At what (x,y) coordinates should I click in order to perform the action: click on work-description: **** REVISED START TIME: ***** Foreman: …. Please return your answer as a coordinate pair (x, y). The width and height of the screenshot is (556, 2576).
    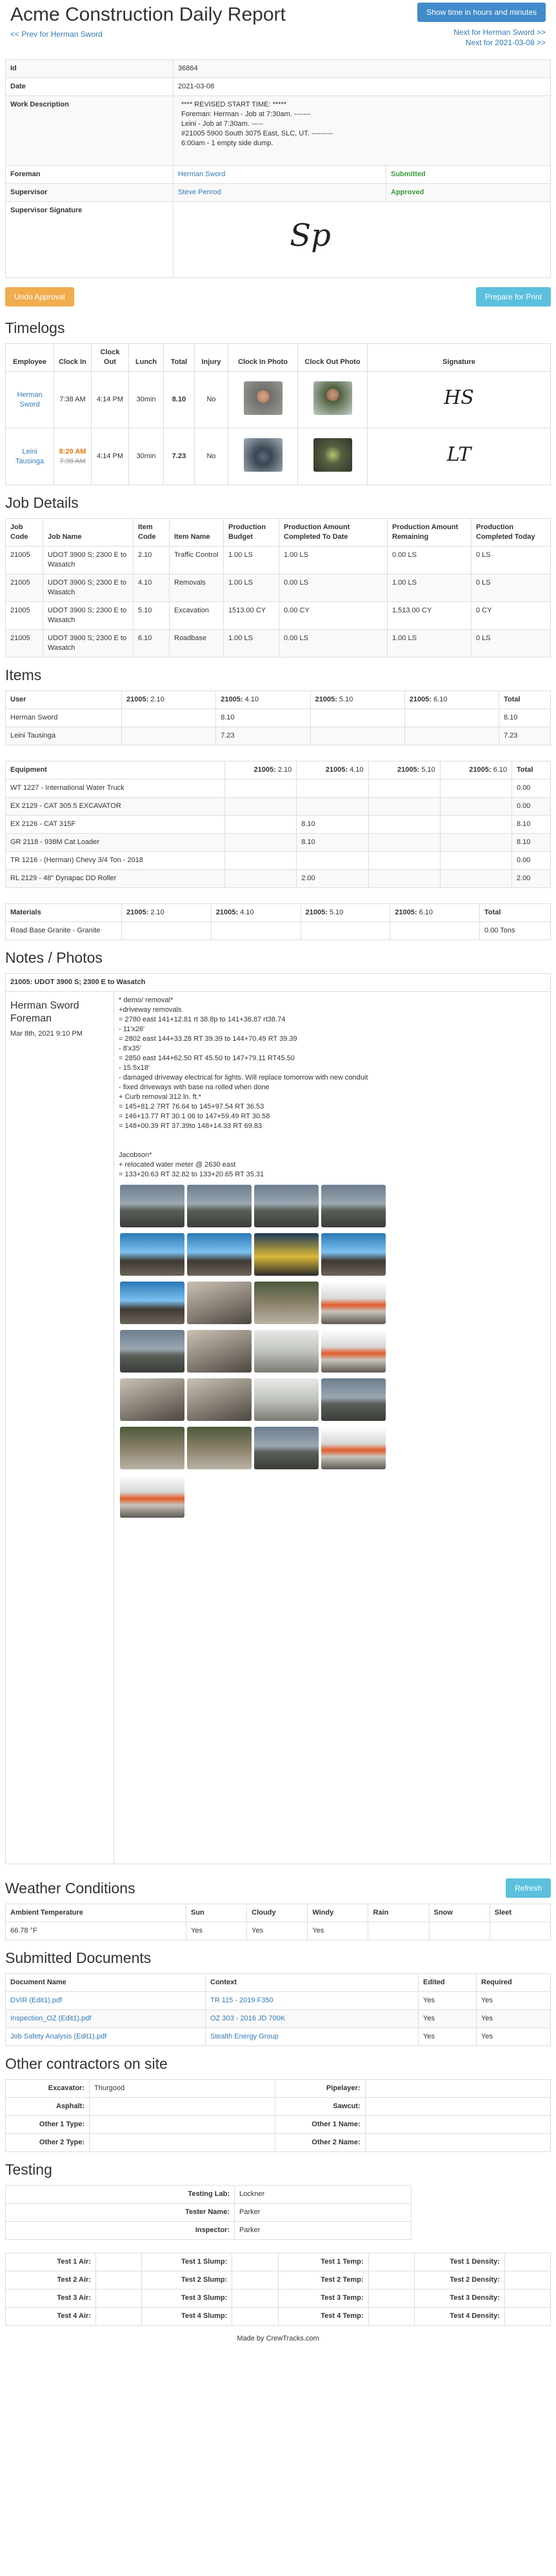
    Looking at the image, I should click on (362, 131).